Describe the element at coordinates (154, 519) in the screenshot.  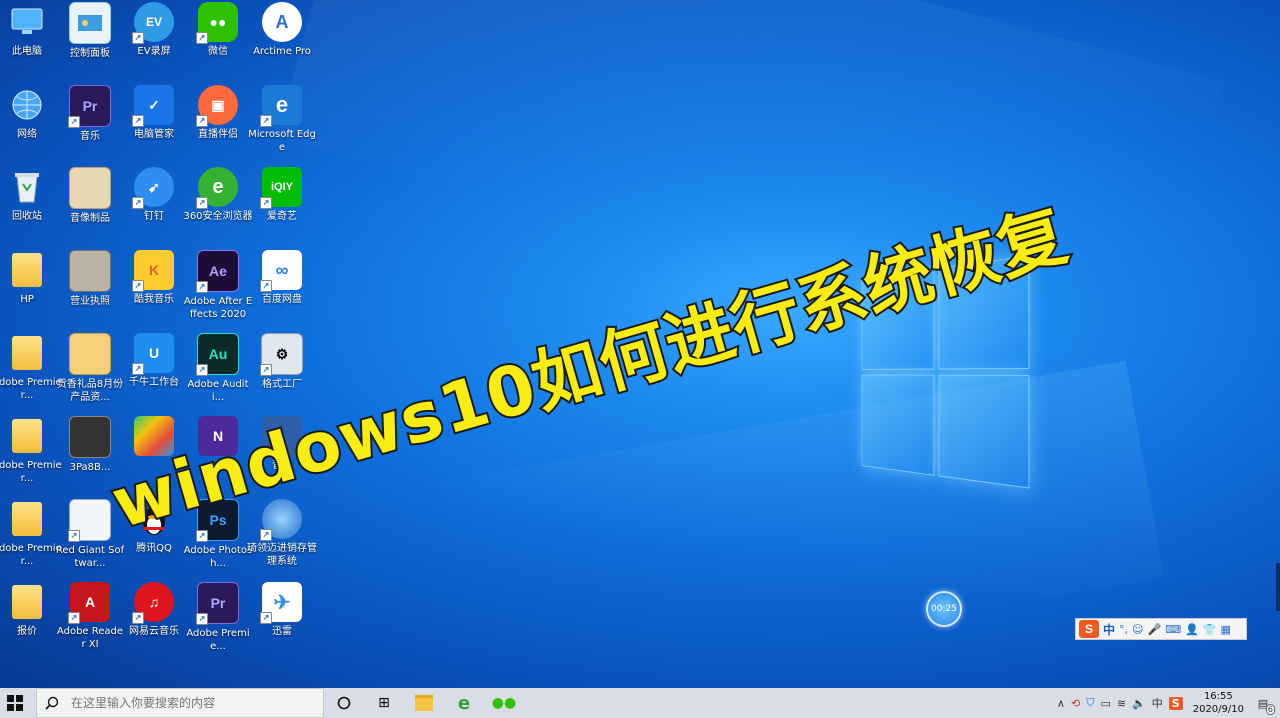
I see `qq-penguin-icon` at that location.